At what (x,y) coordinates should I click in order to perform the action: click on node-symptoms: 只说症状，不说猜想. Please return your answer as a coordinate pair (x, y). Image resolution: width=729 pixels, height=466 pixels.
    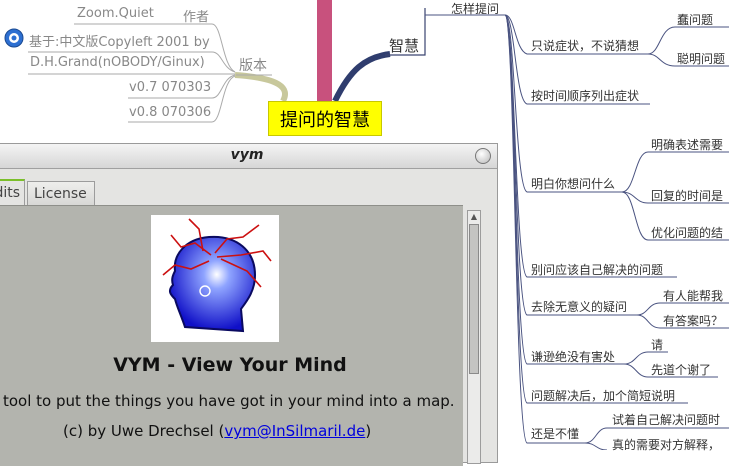
    Looking at the image, I should click on (585, 45).